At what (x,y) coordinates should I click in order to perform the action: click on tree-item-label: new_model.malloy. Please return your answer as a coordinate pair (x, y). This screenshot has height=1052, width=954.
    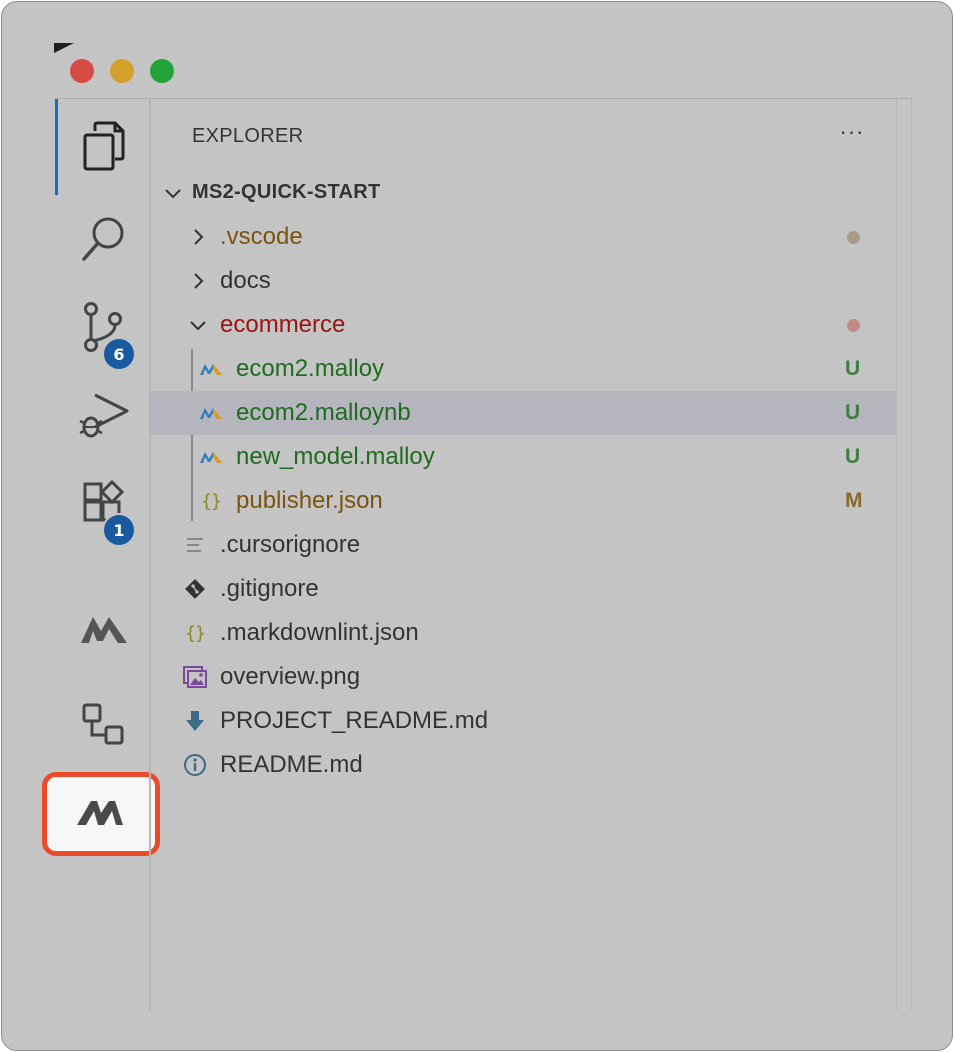
    Looking at the image, I should click on (335, 456).